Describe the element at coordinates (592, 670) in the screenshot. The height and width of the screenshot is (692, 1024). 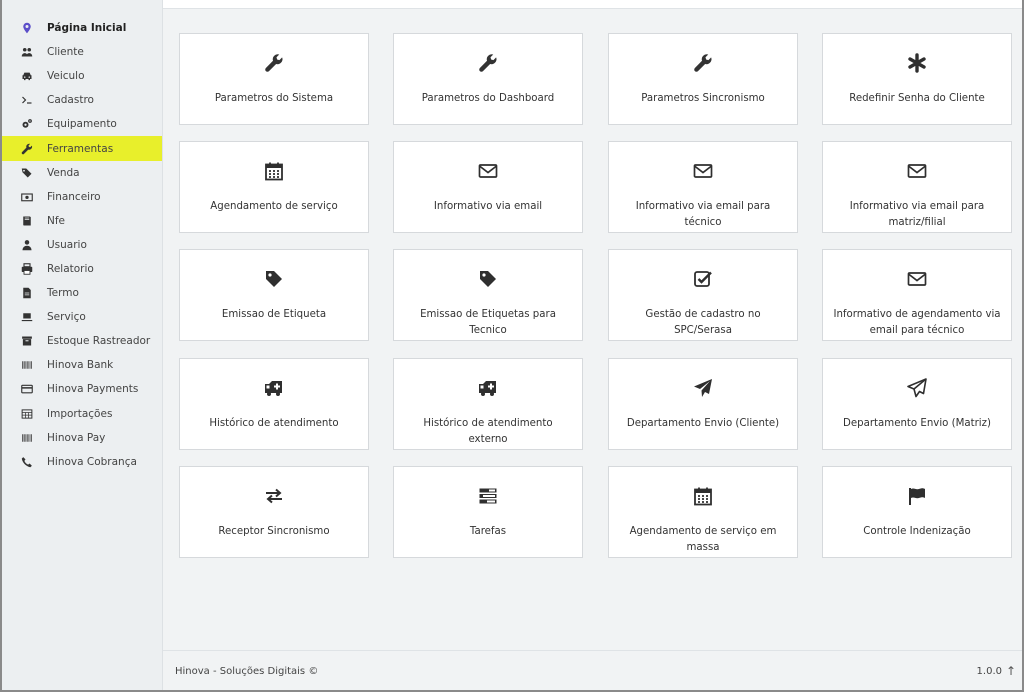
I see `footer: Hinova - Soluções Digitais © 1.0.0 ↑` at that location.